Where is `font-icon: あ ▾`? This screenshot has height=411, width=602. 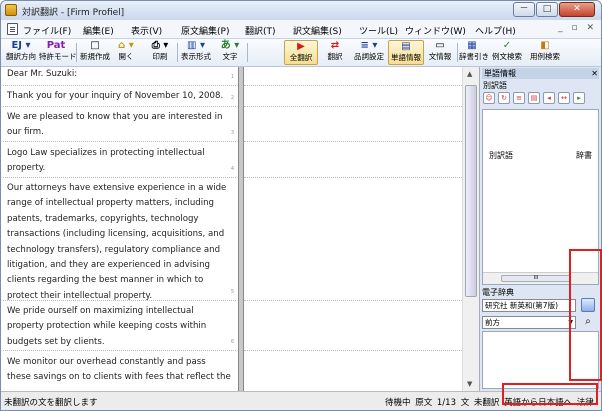 font-icon: あ ▾ is located at coordinates (230, 45).